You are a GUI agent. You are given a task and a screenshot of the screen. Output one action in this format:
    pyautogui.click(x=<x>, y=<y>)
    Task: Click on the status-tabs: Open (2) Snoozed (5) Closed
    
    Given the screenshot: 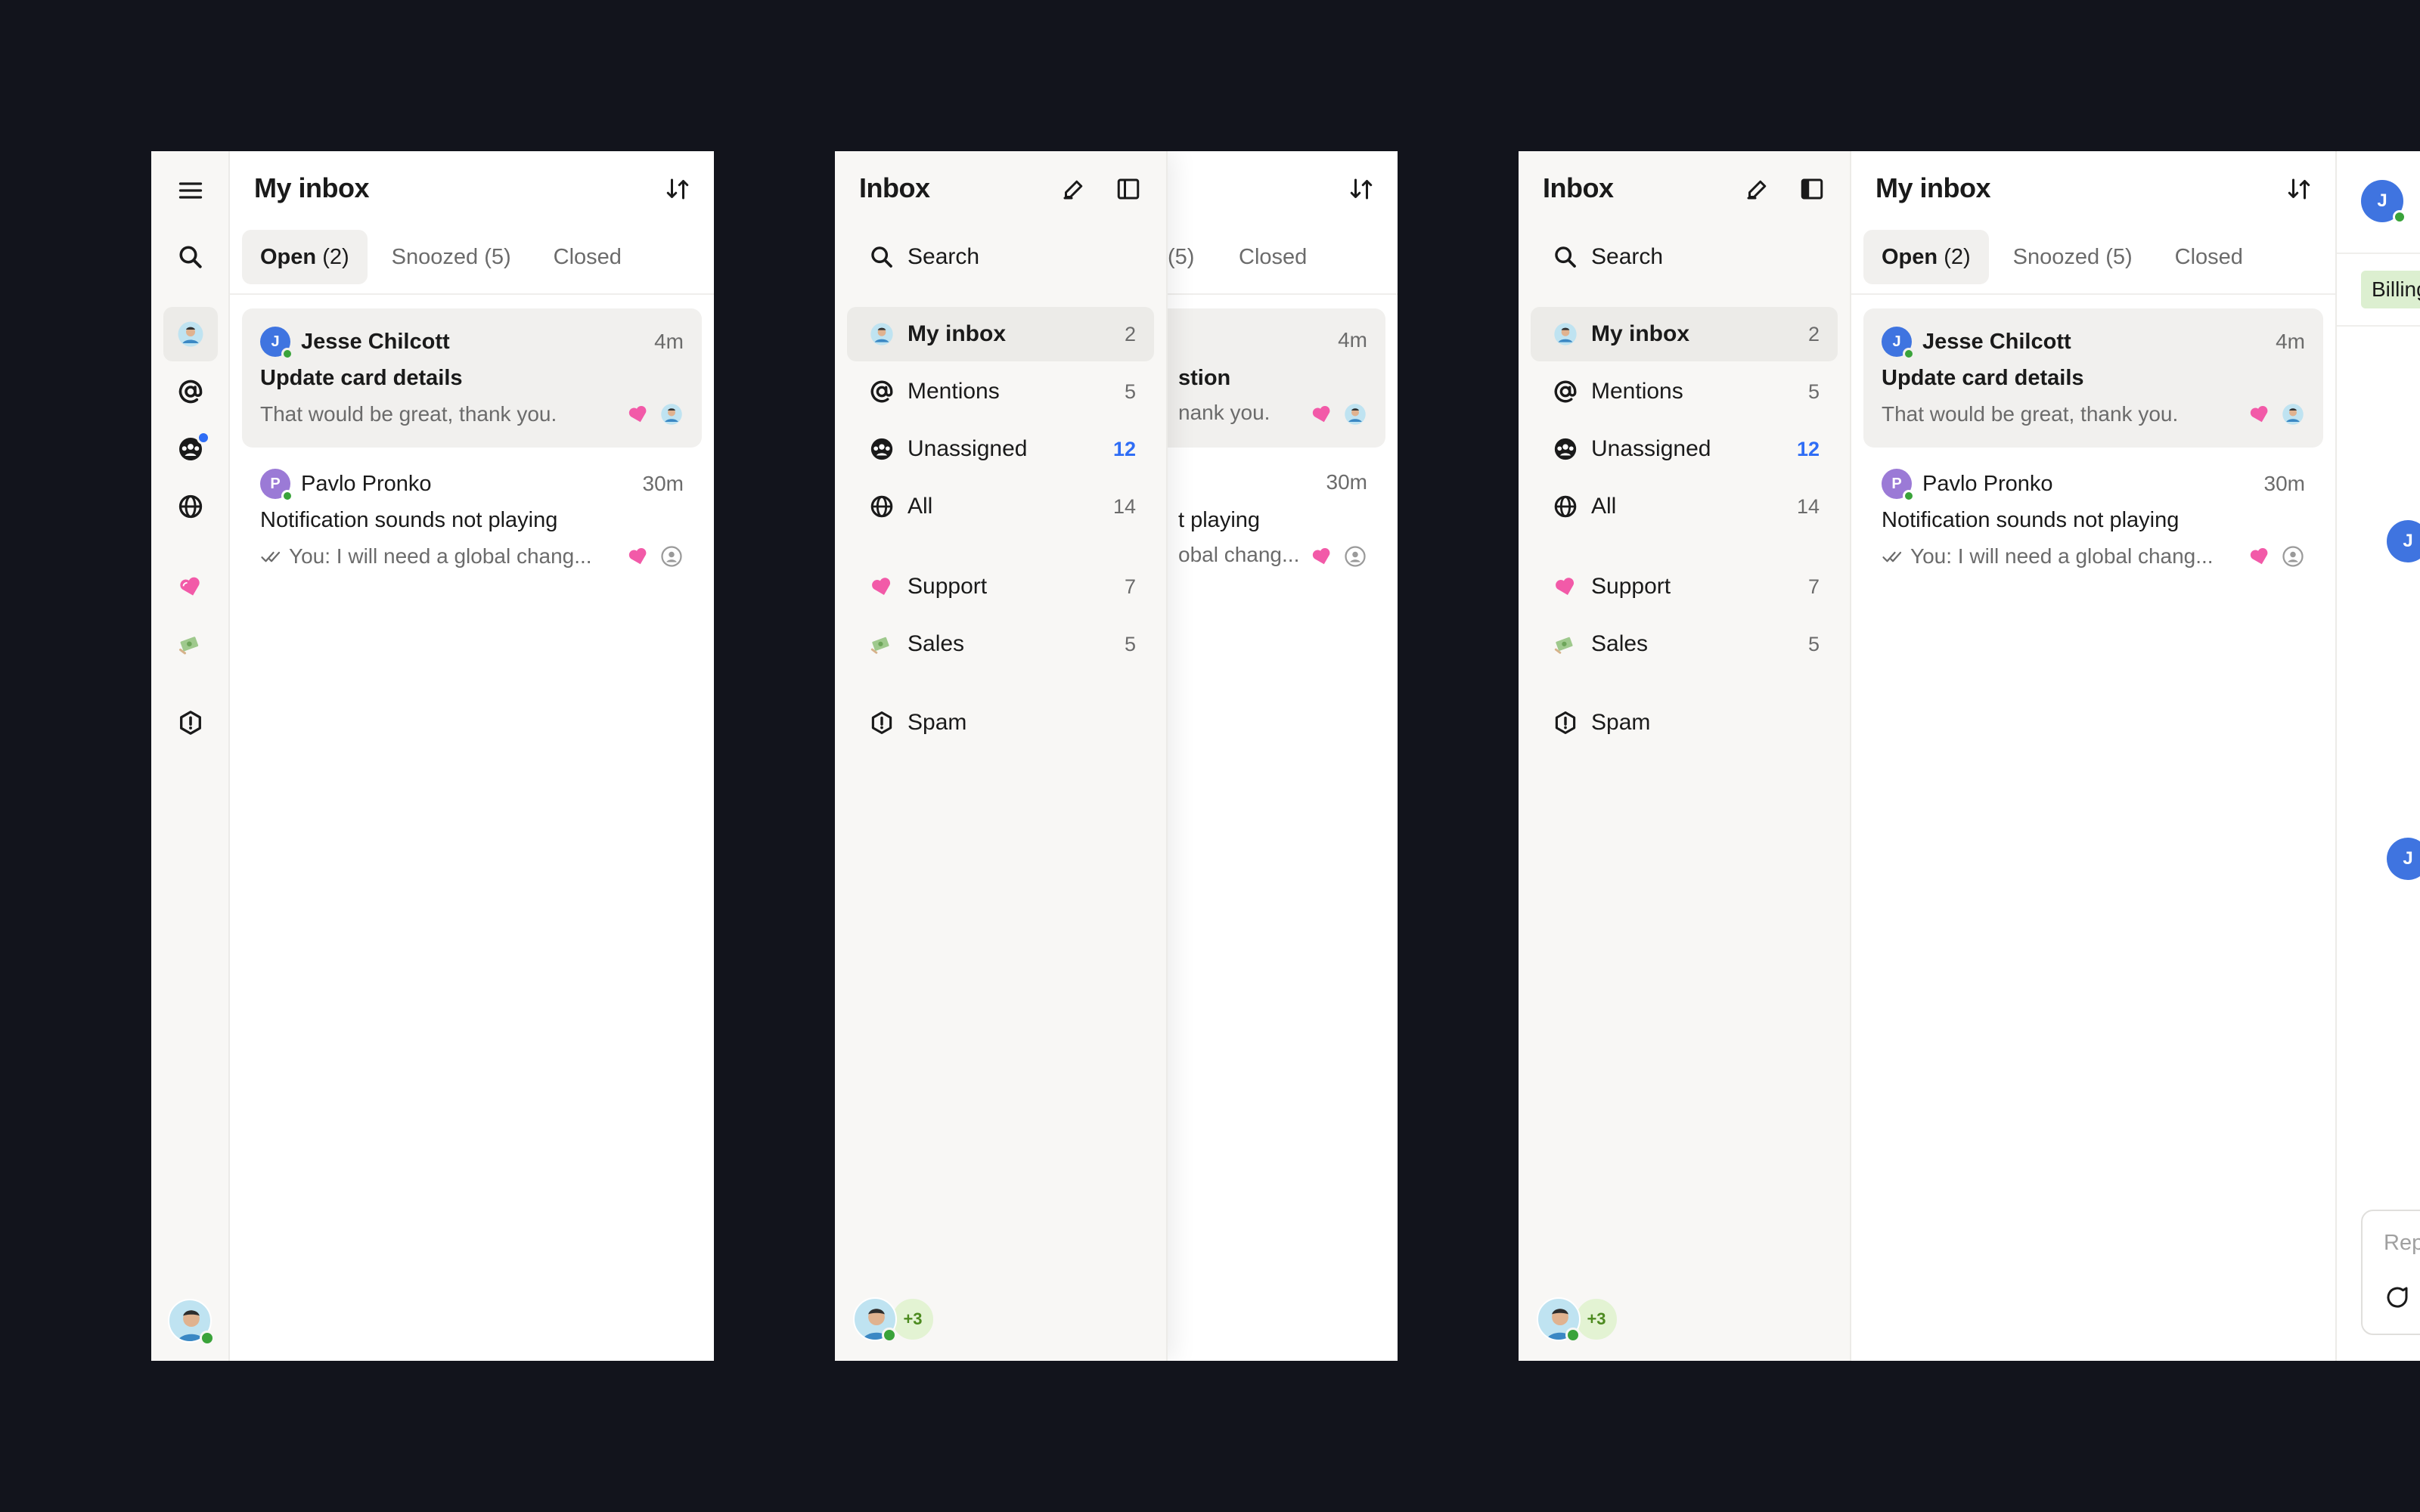 What is the action you would take?
    pyautogui.click(x=472, y=257)
    